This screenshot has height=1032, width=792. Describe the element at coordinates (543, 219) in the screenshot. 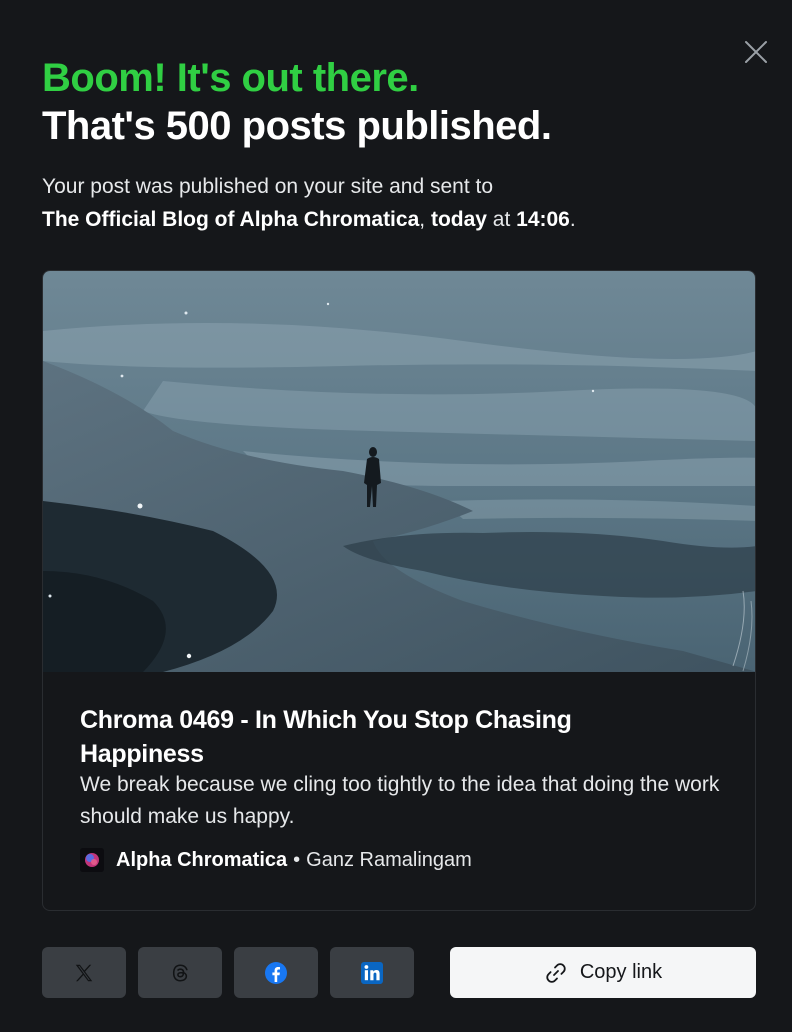

I see `publish-time: 14:06` at that location.